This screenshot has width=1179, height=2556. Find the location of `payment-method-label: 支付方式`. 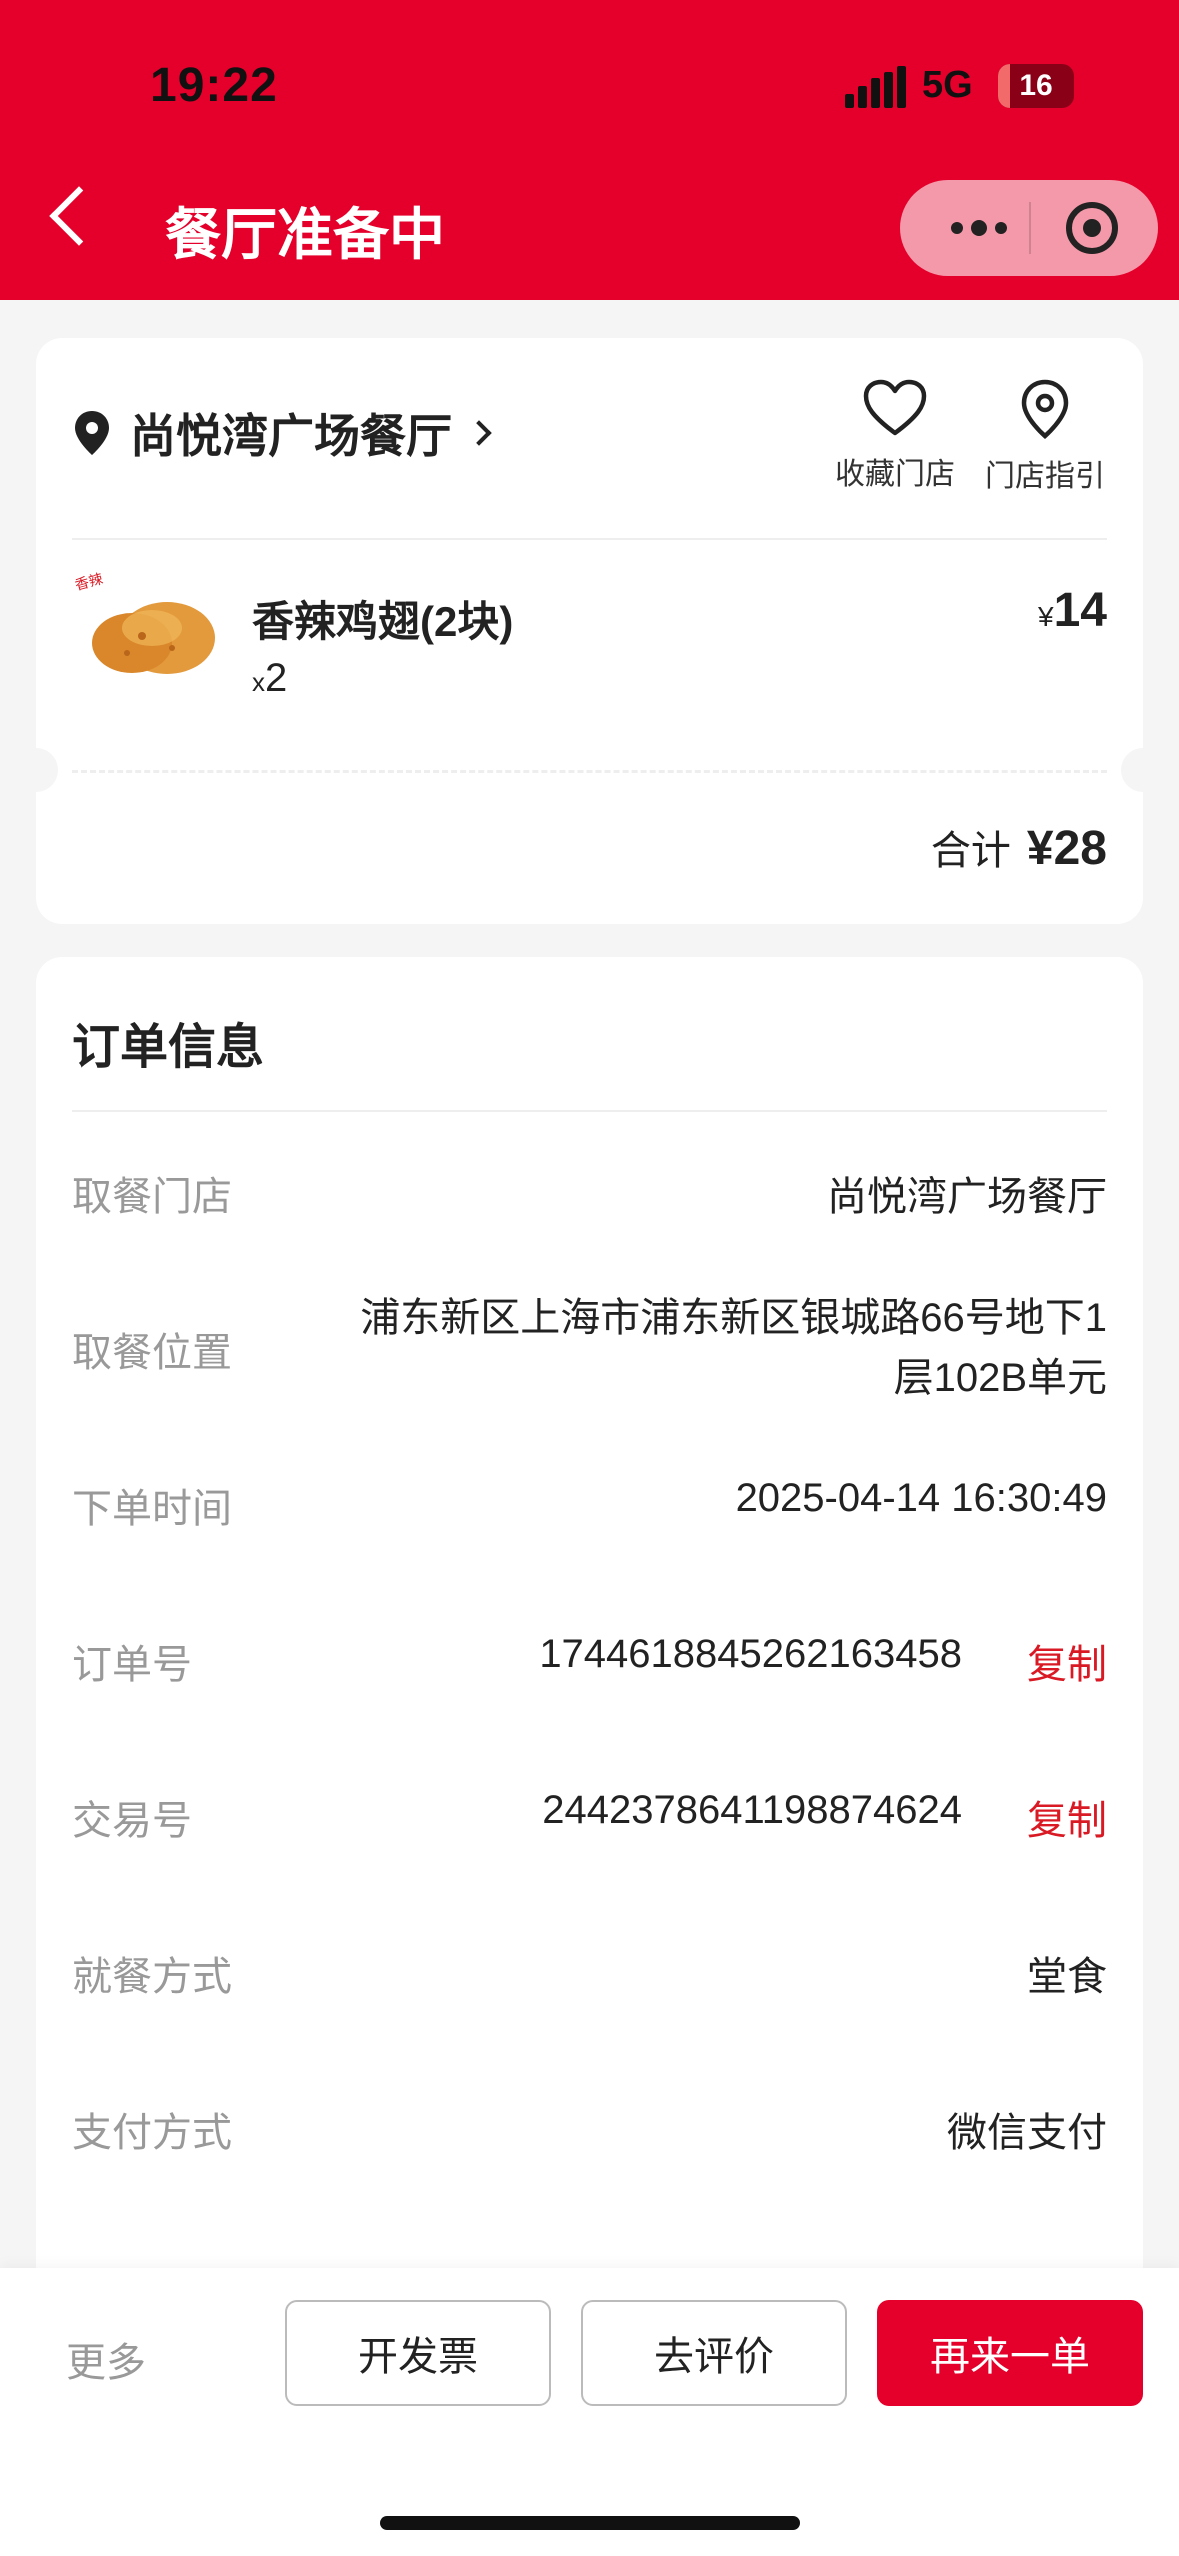

payment-method-label: 支付方式 is located at coordinates (152, 2133).